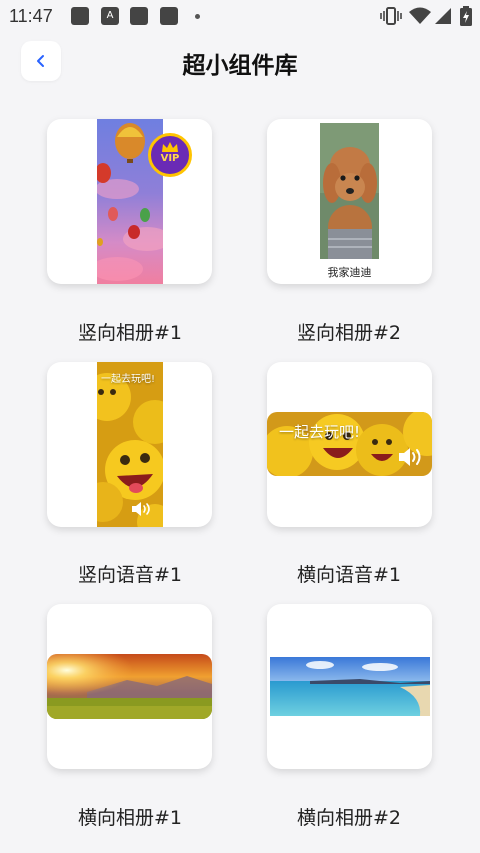 The width and height of the screenshot is (480, 853). What do you see at coordinates (466, 16) in the screenshot?
I see `battery-charging-icon` at bounding box center [466, 16].